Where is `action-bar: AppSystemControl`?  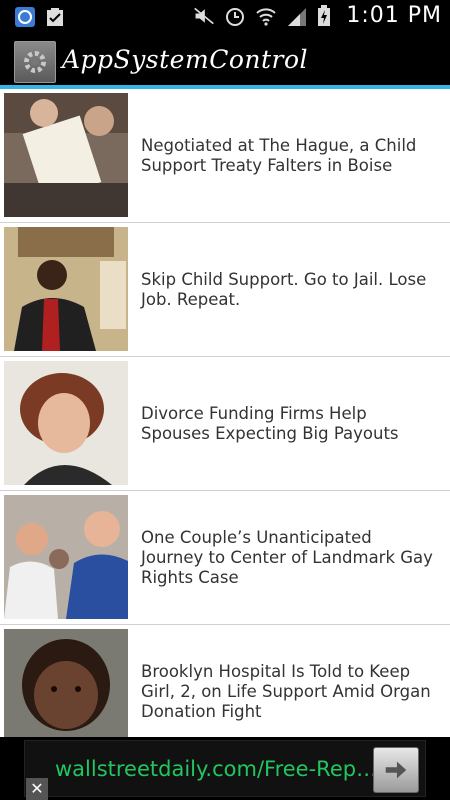
action-bar: AppSystemControl is located at coordinates (225, 61).